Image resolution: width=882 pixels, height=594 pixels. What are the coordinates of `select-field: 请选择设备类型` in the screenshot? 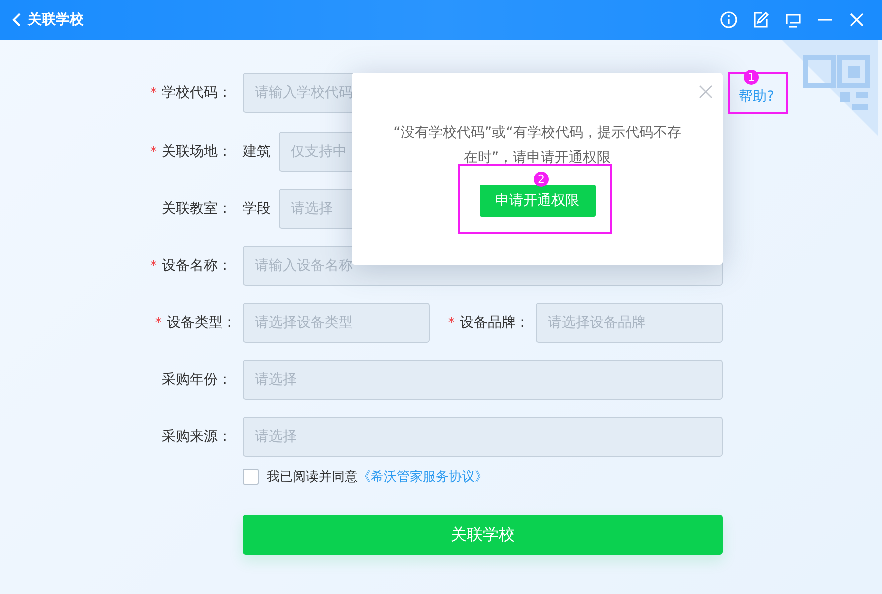 It's located at (336, 323).